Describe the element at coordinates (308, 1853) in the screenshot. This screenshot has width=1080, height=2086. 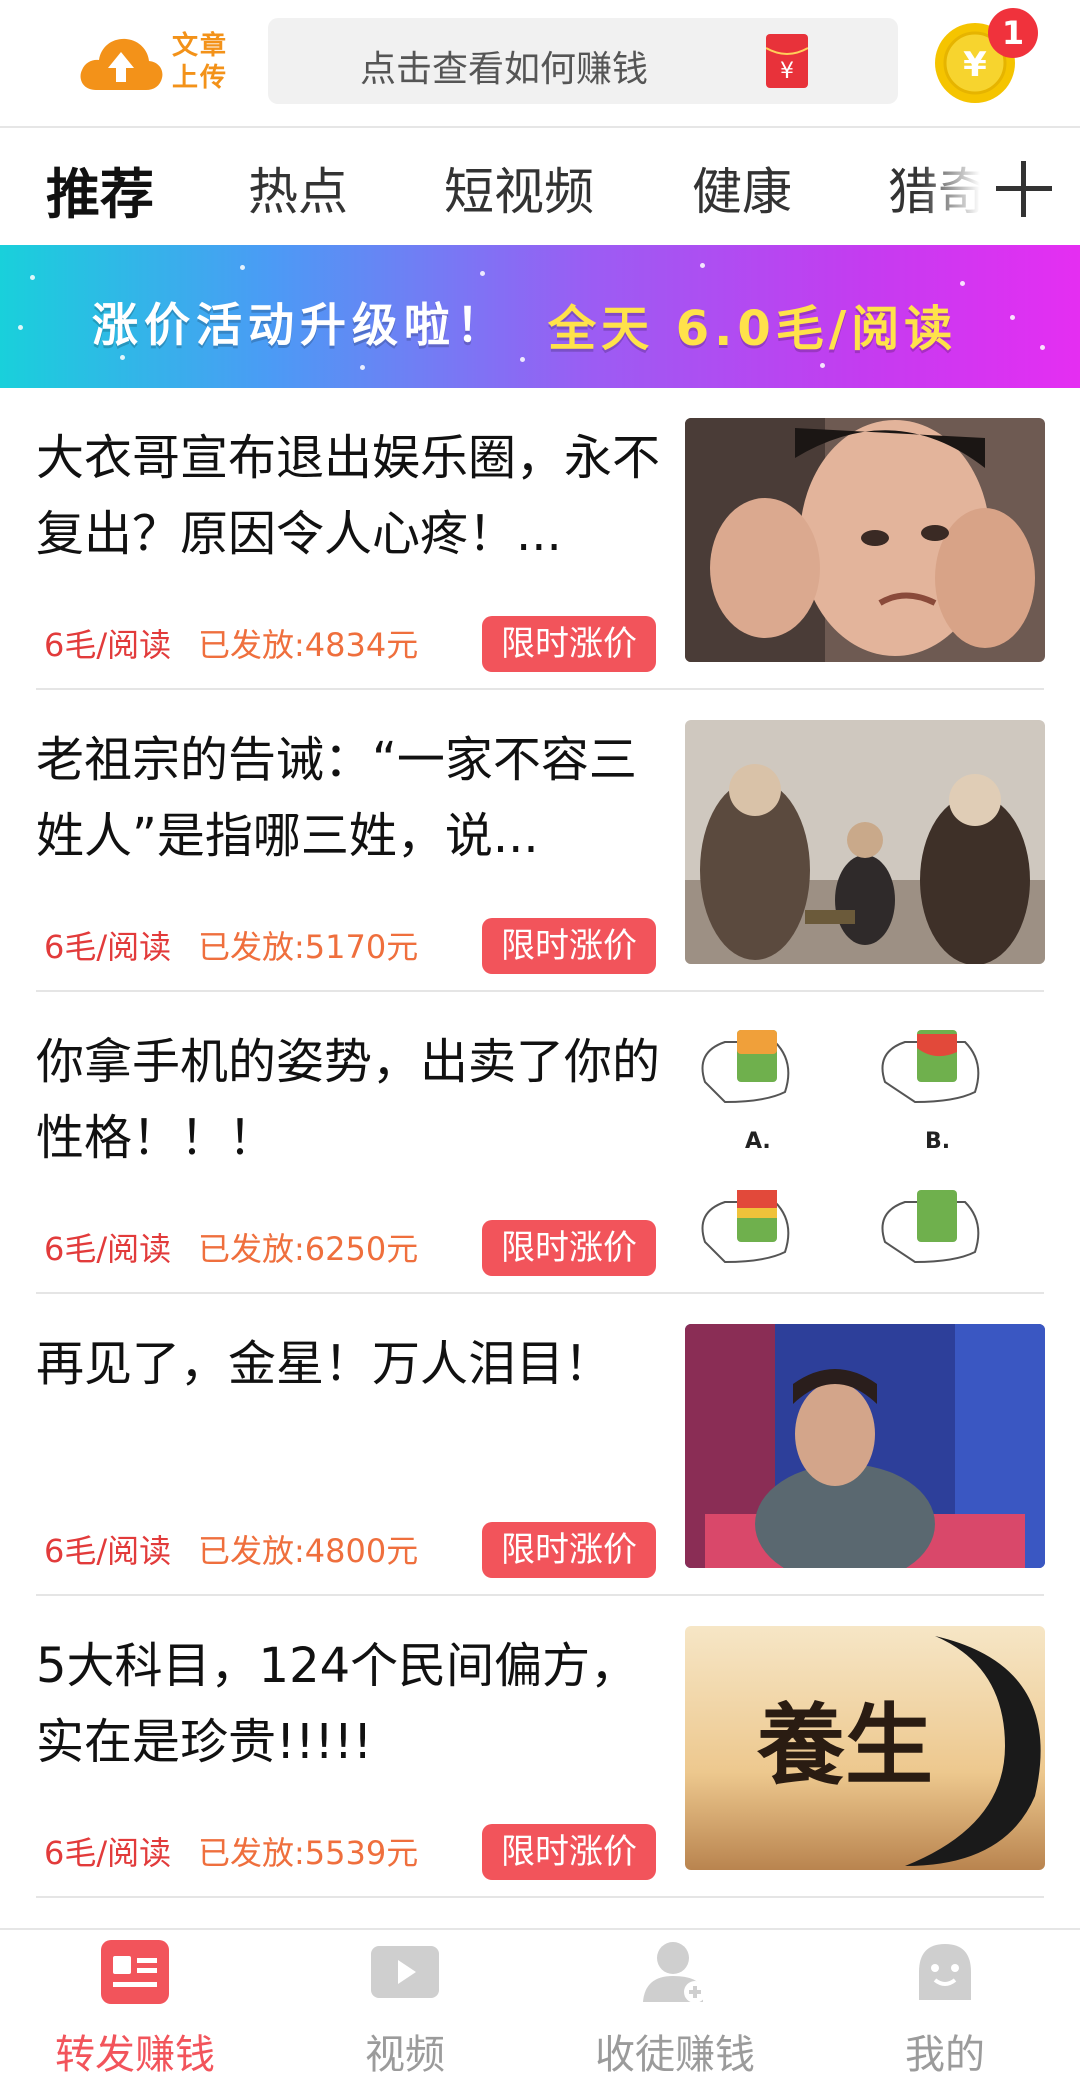
I see `article-paid-total: 已发放:5539元` at that location.